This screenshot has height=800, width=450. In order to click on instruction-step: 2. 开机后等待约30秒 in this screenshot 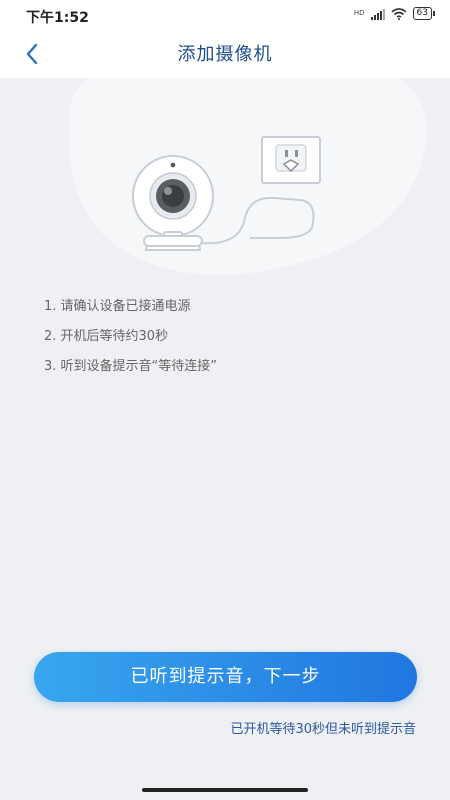, I will do `click(106, 336)`.